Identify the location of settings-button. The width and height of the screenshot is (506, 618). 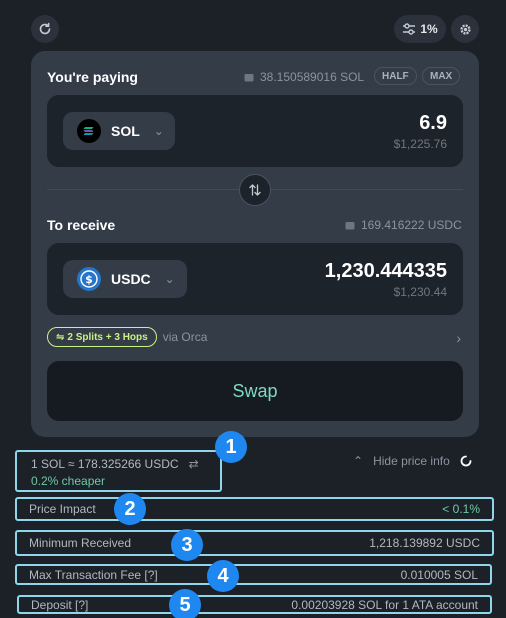
(465, 29).